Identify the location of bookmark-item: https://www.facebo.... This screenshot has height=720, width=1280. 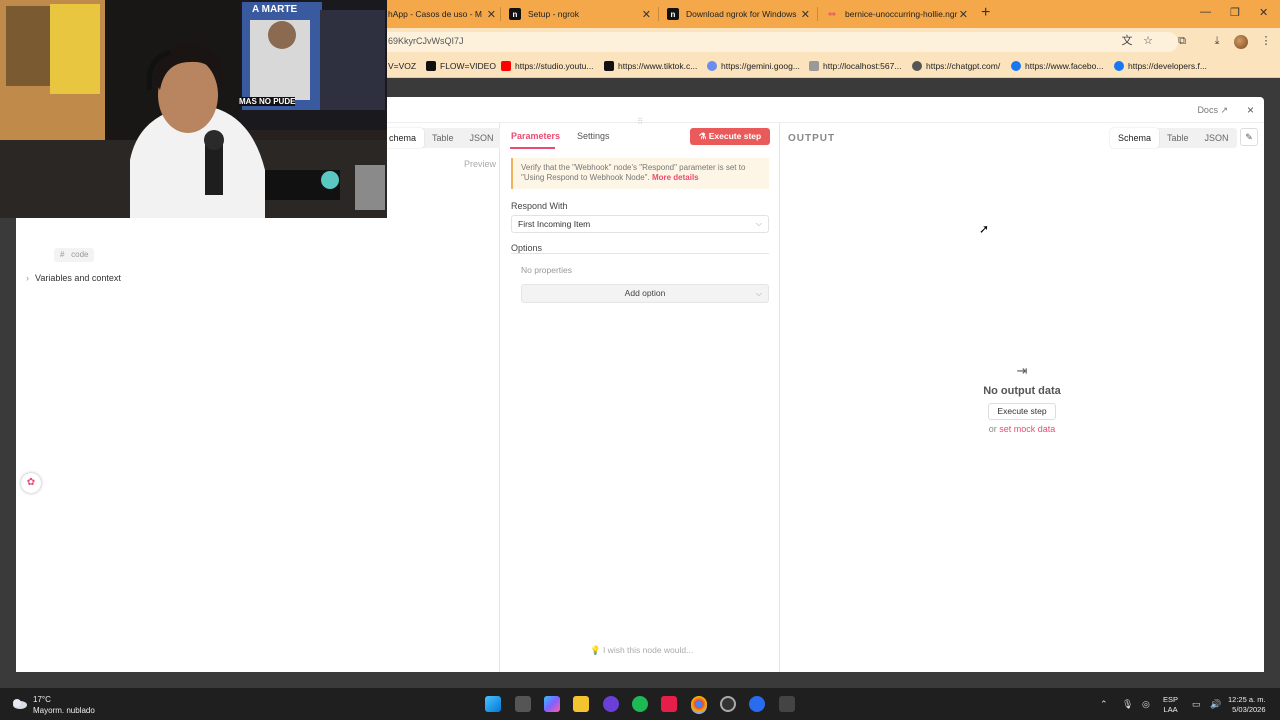
(1057, 66).